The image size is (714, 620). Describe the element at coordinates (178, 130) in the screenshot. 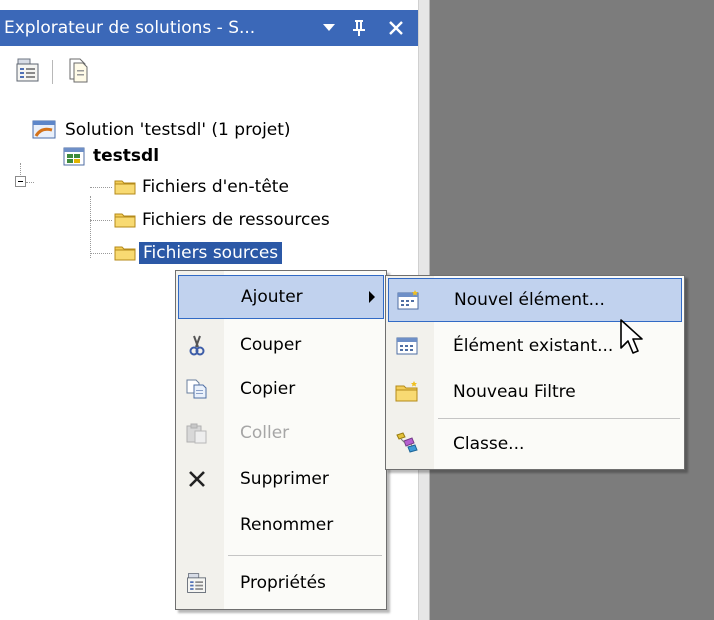

I see `solution-label: Solution 'testsdl' (1 projet)` at that location.